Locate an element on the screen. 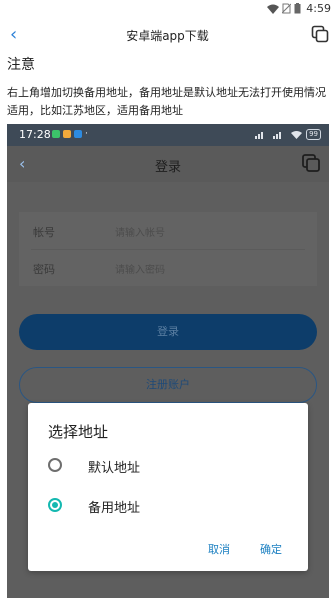 The width and height of the screenshot is (335, 598). screenshot-status-time: 17:28 is located at coordinates (35, 134).